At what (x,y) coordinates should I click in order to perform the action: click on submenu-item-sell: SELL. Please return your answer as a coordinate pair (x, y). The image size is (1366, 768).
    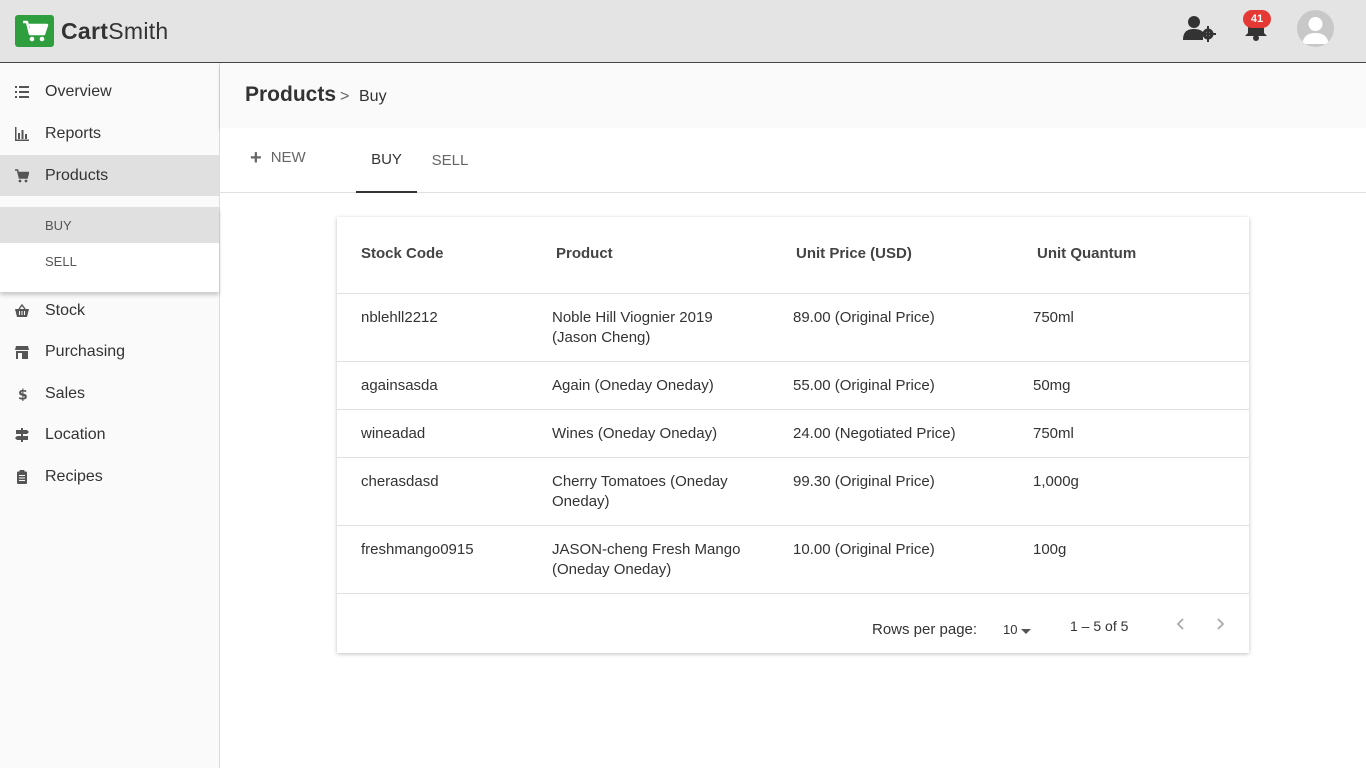
    Looking at the image, I should click on (109, 261).